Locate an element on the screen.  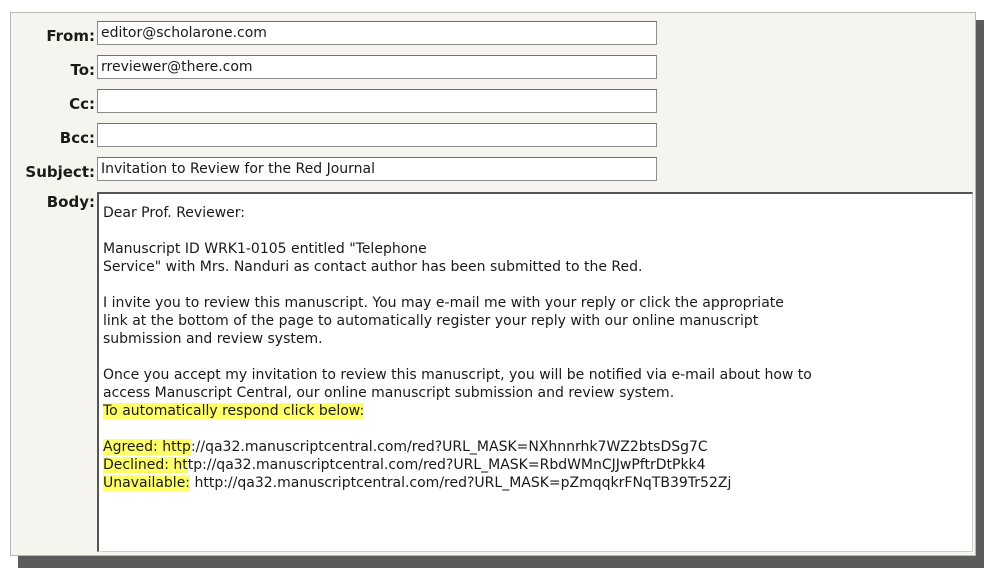
respond-instruction: To automatically respond click below: is located at coordinates (234, 411).